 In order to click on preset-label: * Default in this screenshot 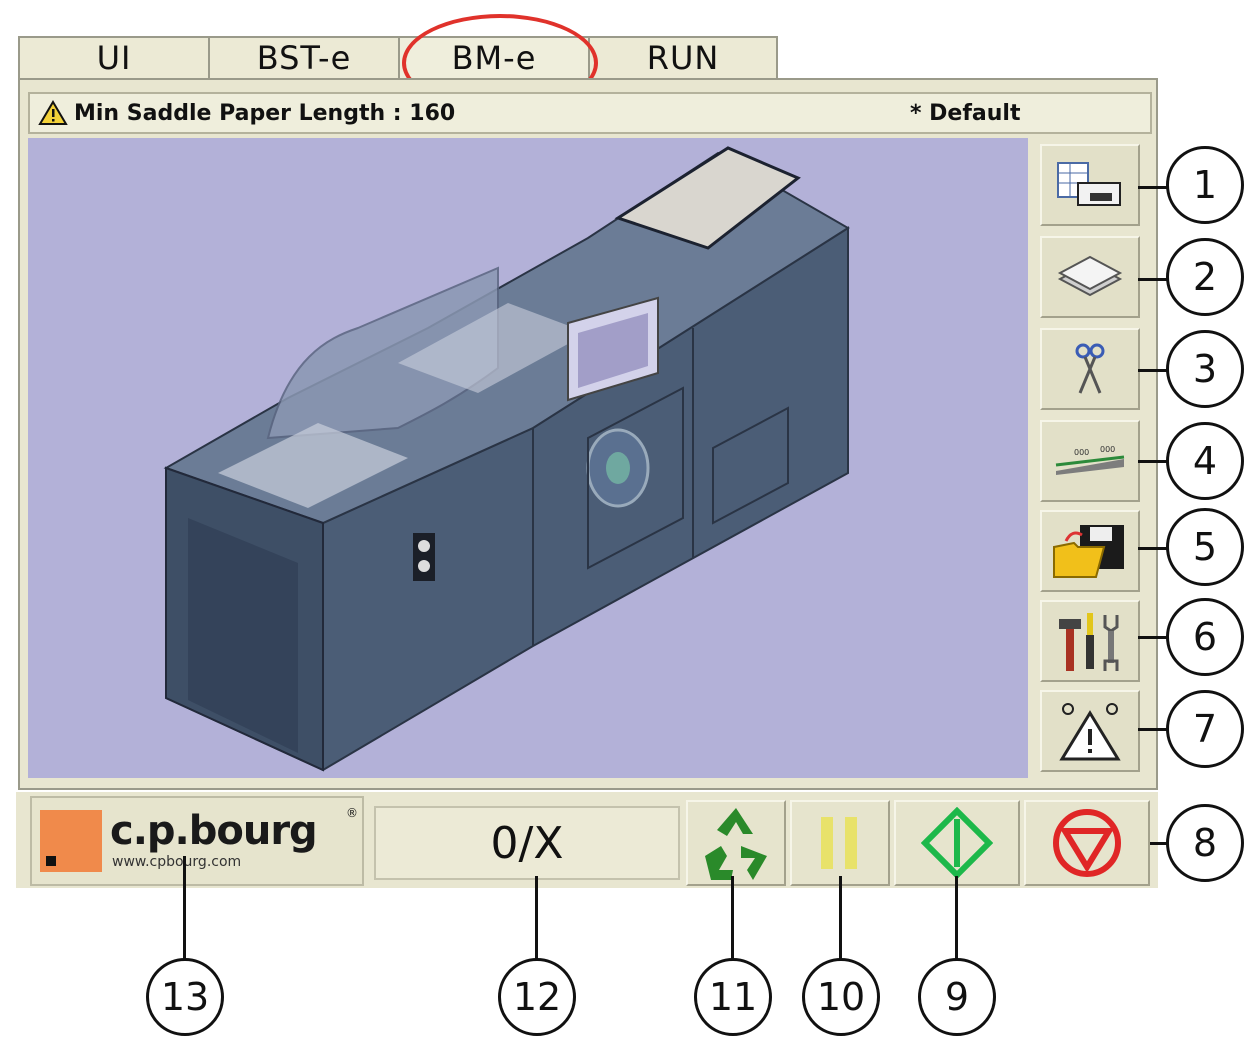, I will do `click(965, 113)`.